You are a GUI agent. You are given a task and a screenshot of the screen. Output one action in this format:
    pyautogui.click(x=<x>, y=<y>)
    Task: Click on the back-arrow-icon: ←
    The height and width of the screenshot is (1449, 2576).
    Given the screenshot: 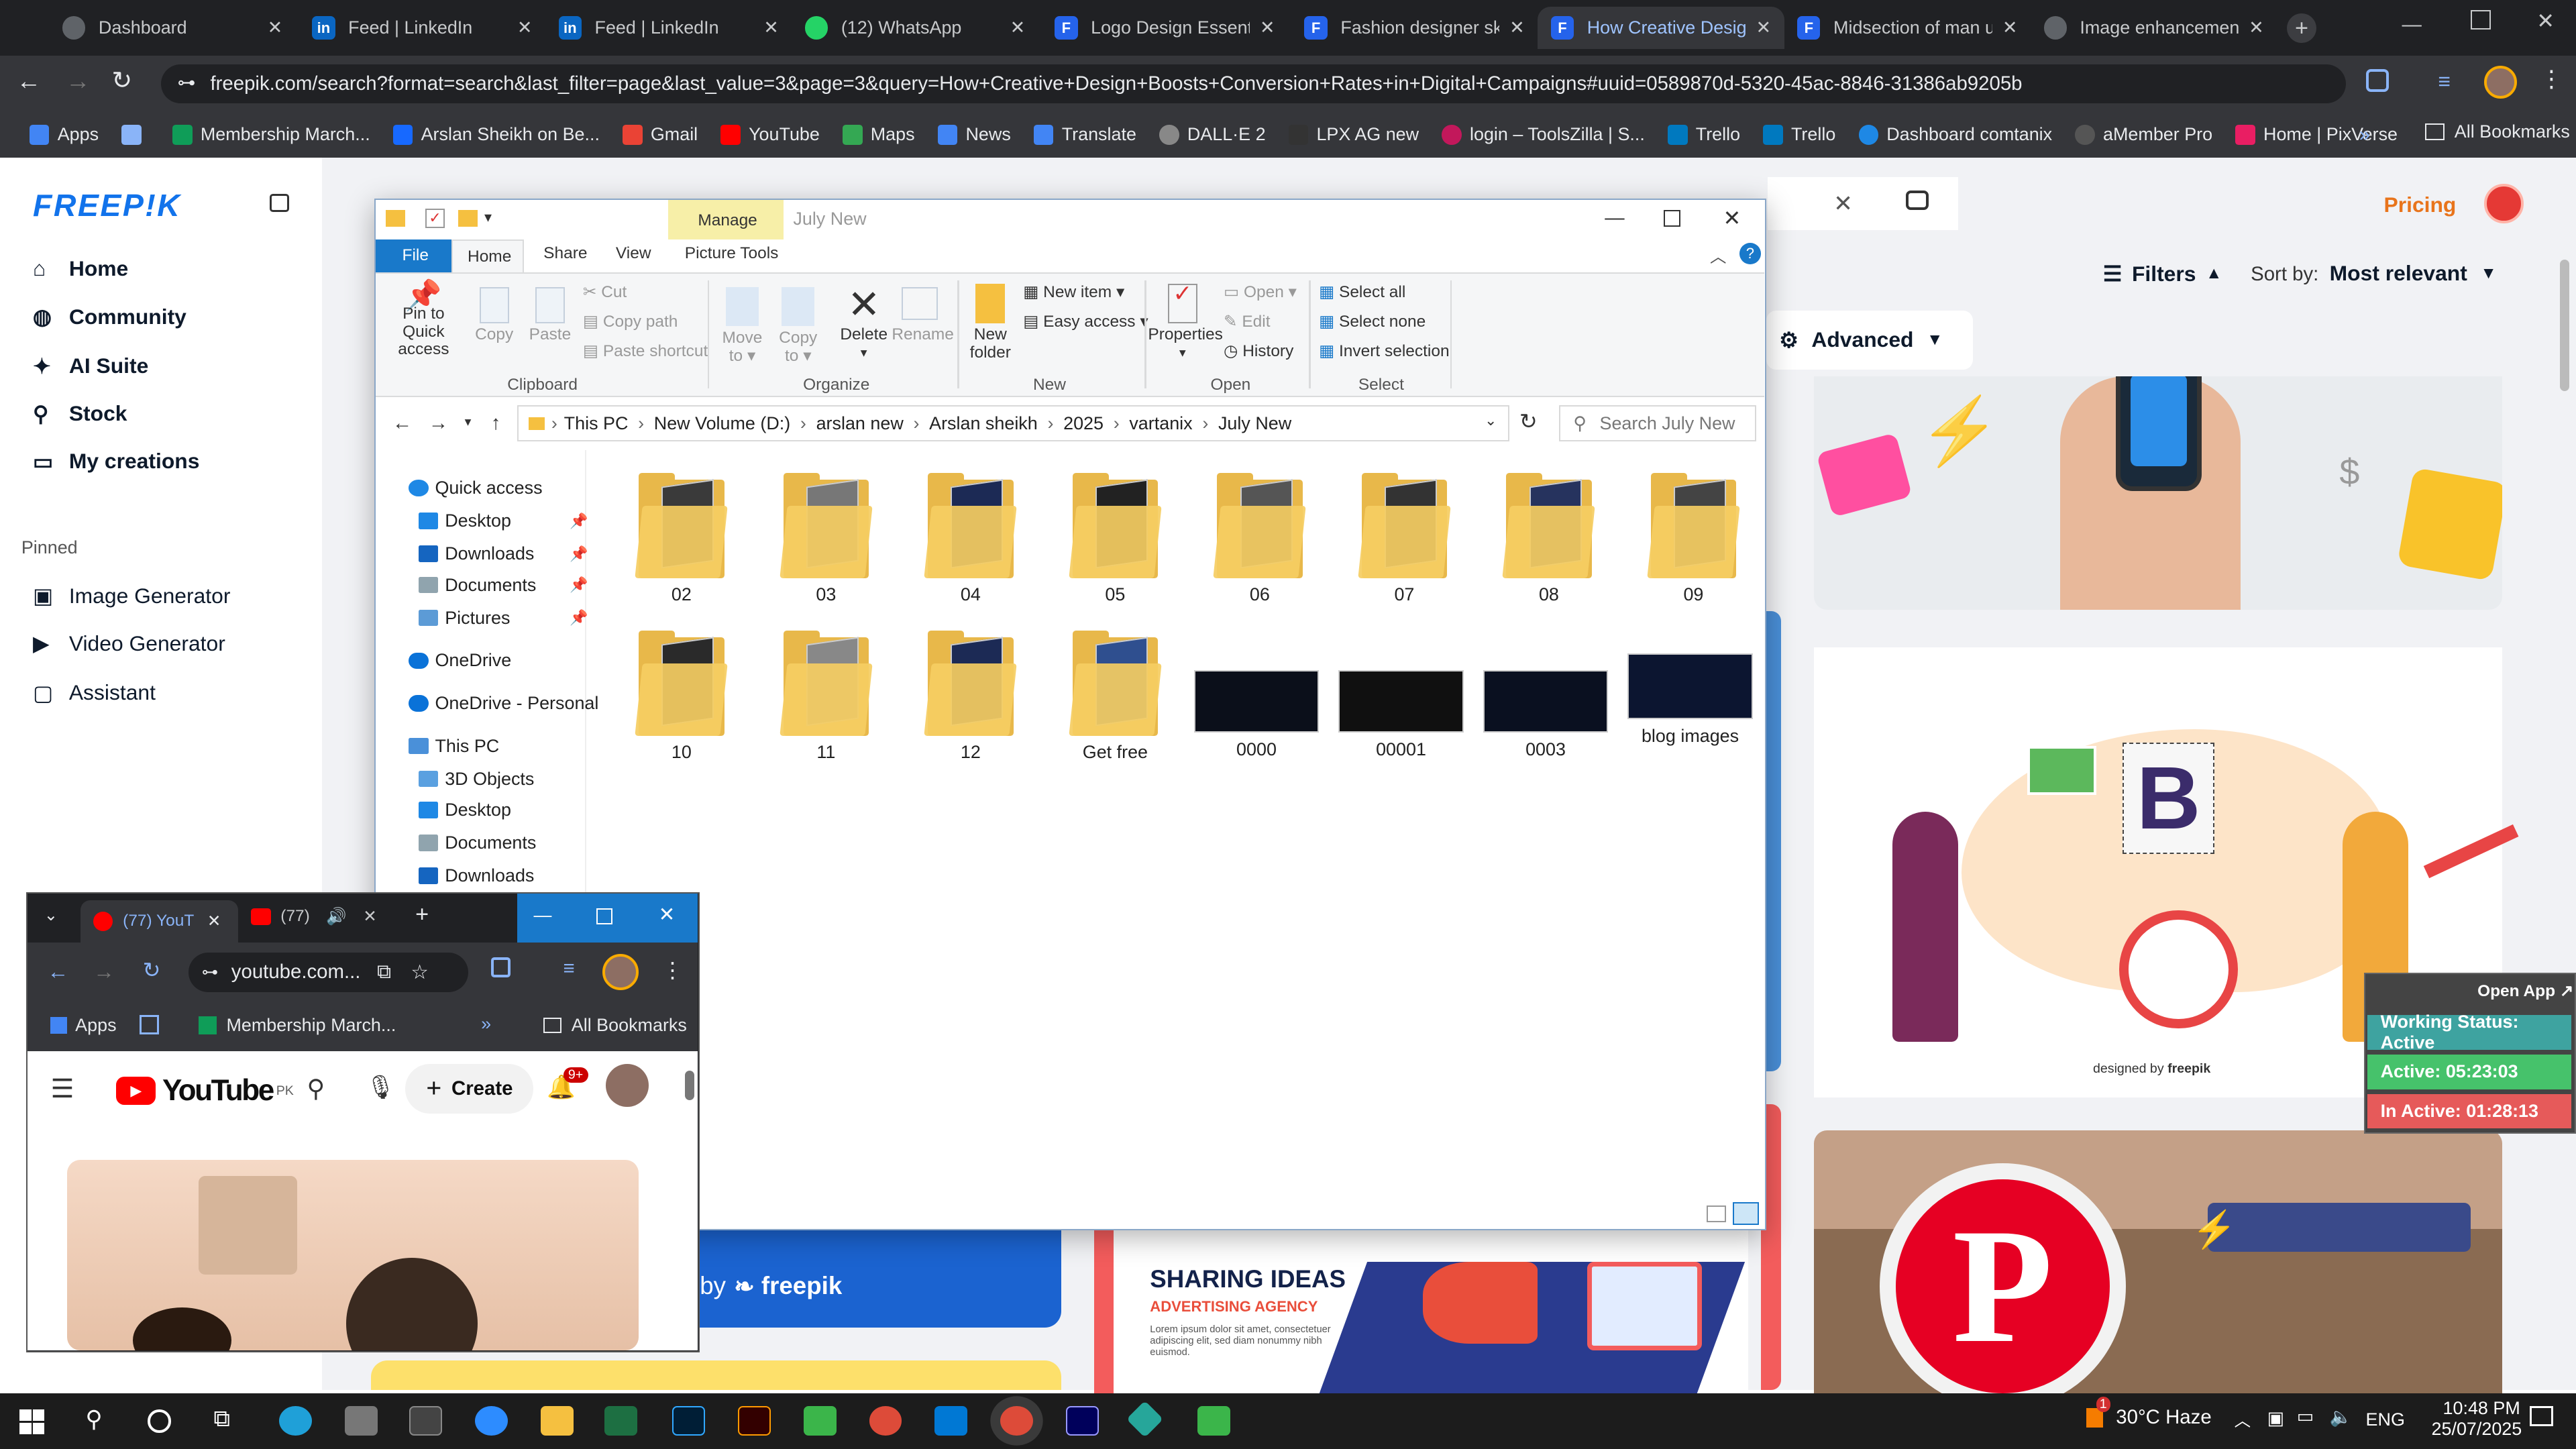 What is the action you would take?
    pyautogui.click(x=402, y=423)
    